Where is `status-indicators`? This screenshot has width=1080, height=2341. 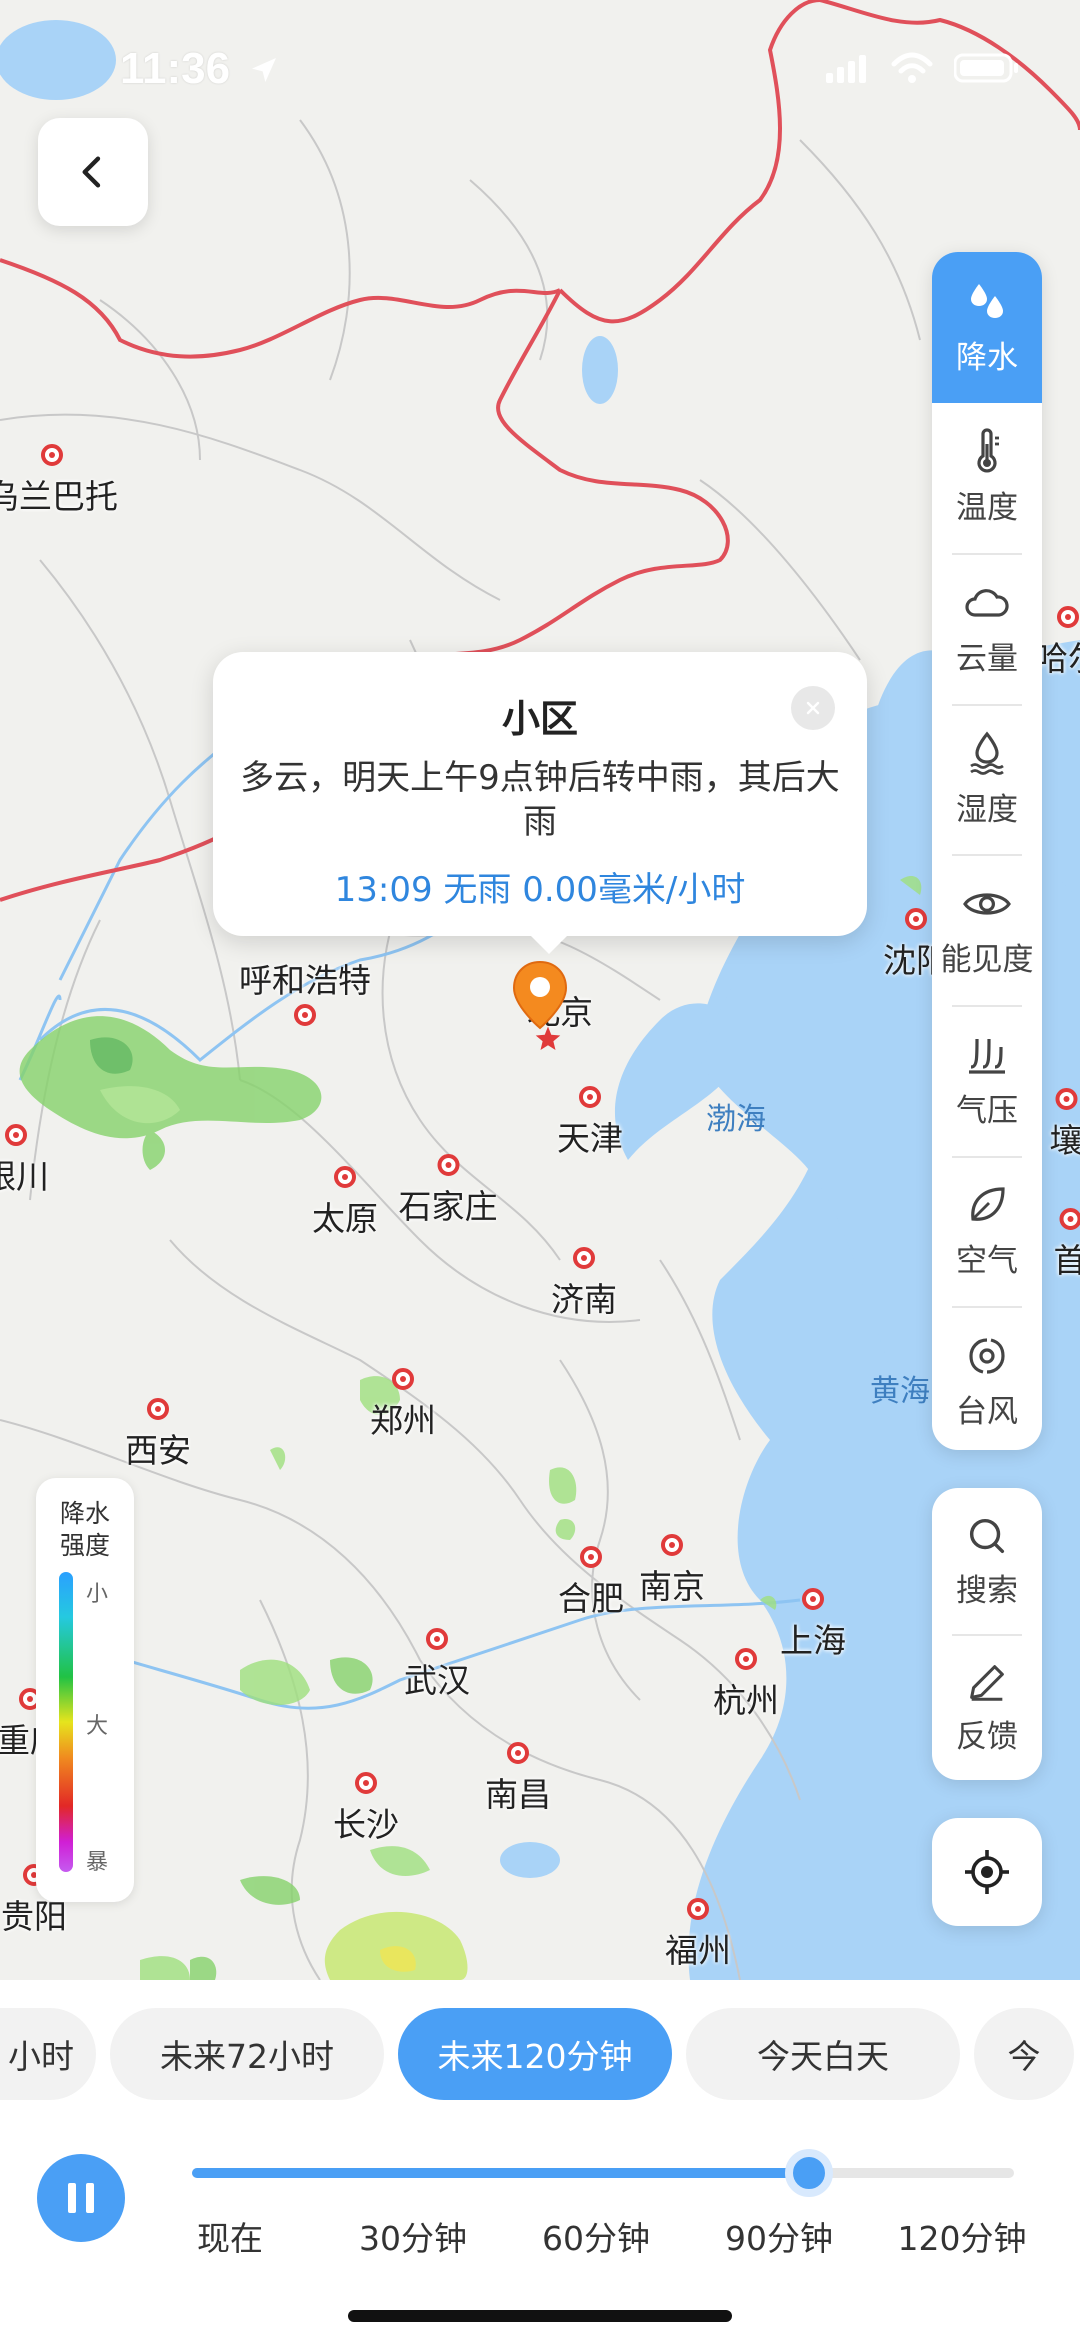 status-indicators is located at coordinates (923, 68).